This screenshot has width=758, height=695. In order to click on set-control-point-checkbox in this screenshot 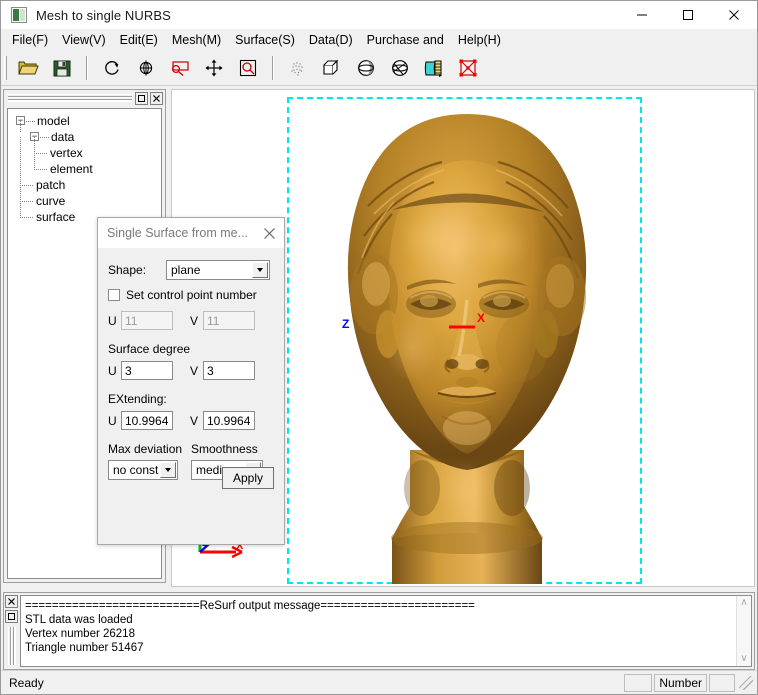, I will do `click(114, 295)`.